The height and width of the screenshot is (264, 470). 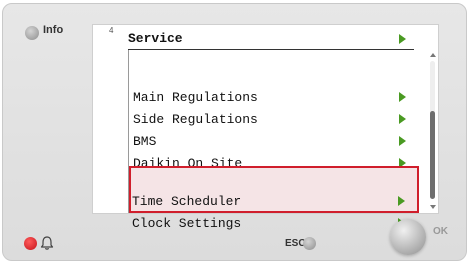 What do you see at coordinates (155, 38) in the screenshot?
I see `page-title: Service` at bounding box center [155, 38].